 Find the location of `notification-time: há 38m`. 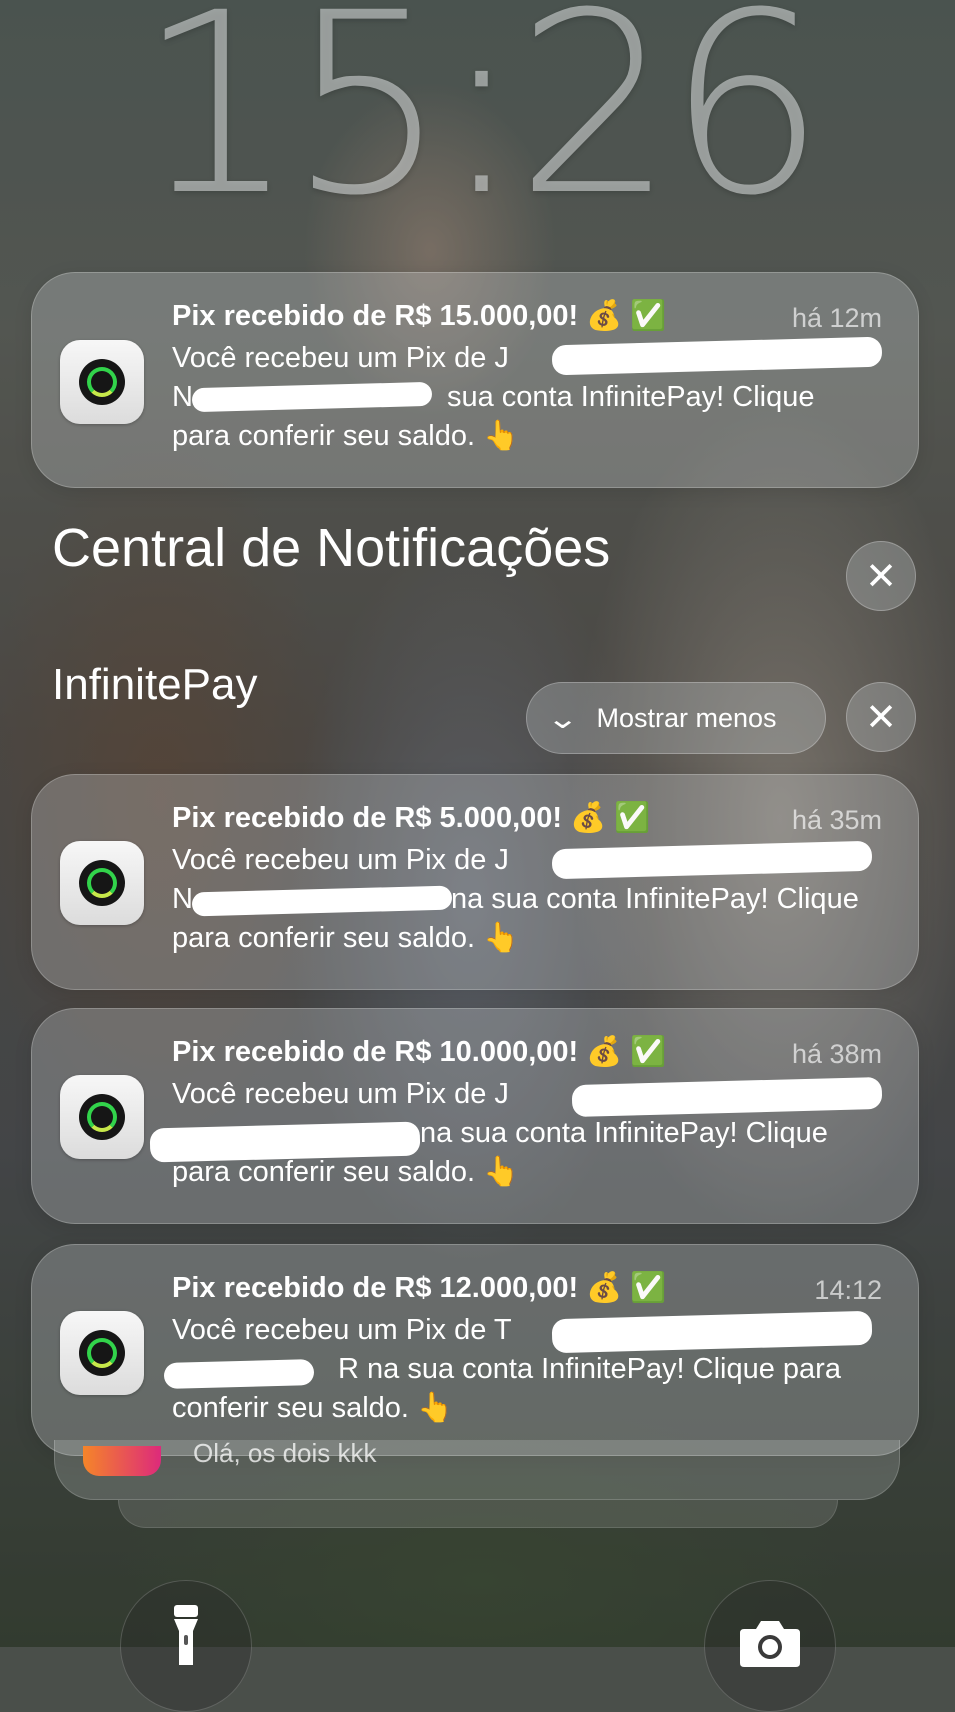

notification-time: há 38m is located at coordinates (836, 1054).